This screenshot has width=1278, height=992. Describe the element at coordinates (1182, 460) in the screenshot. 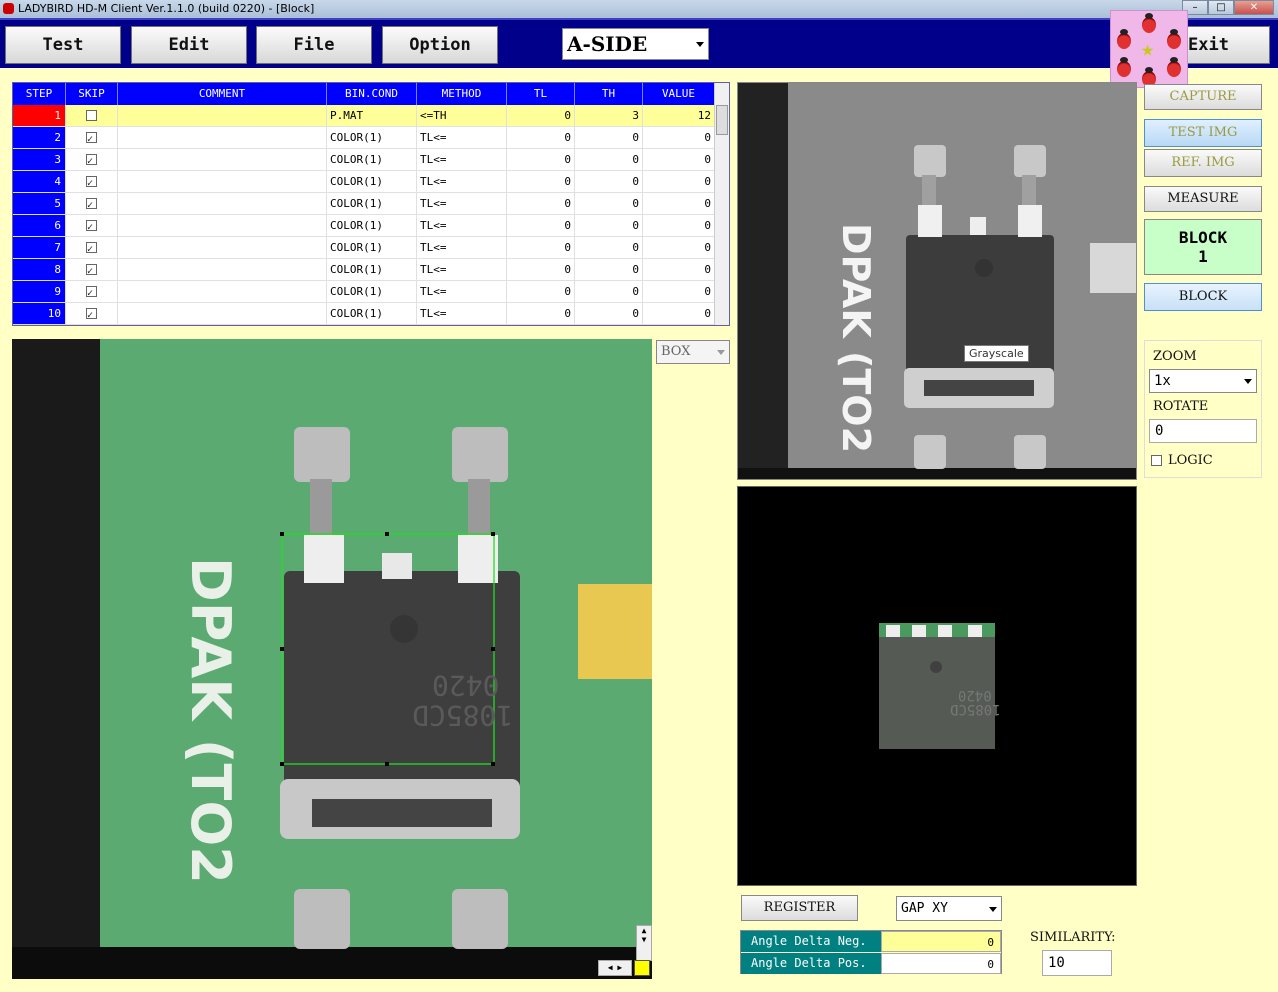

I see `logic-checkbox-row: LOGIC` at that location.